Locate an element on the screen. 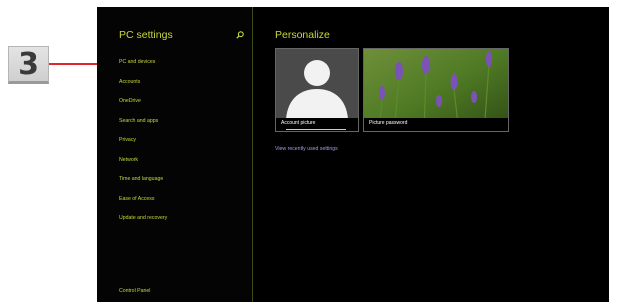 The image size is (624, 302). step-number: 3 is located at coordinates (28, 64).